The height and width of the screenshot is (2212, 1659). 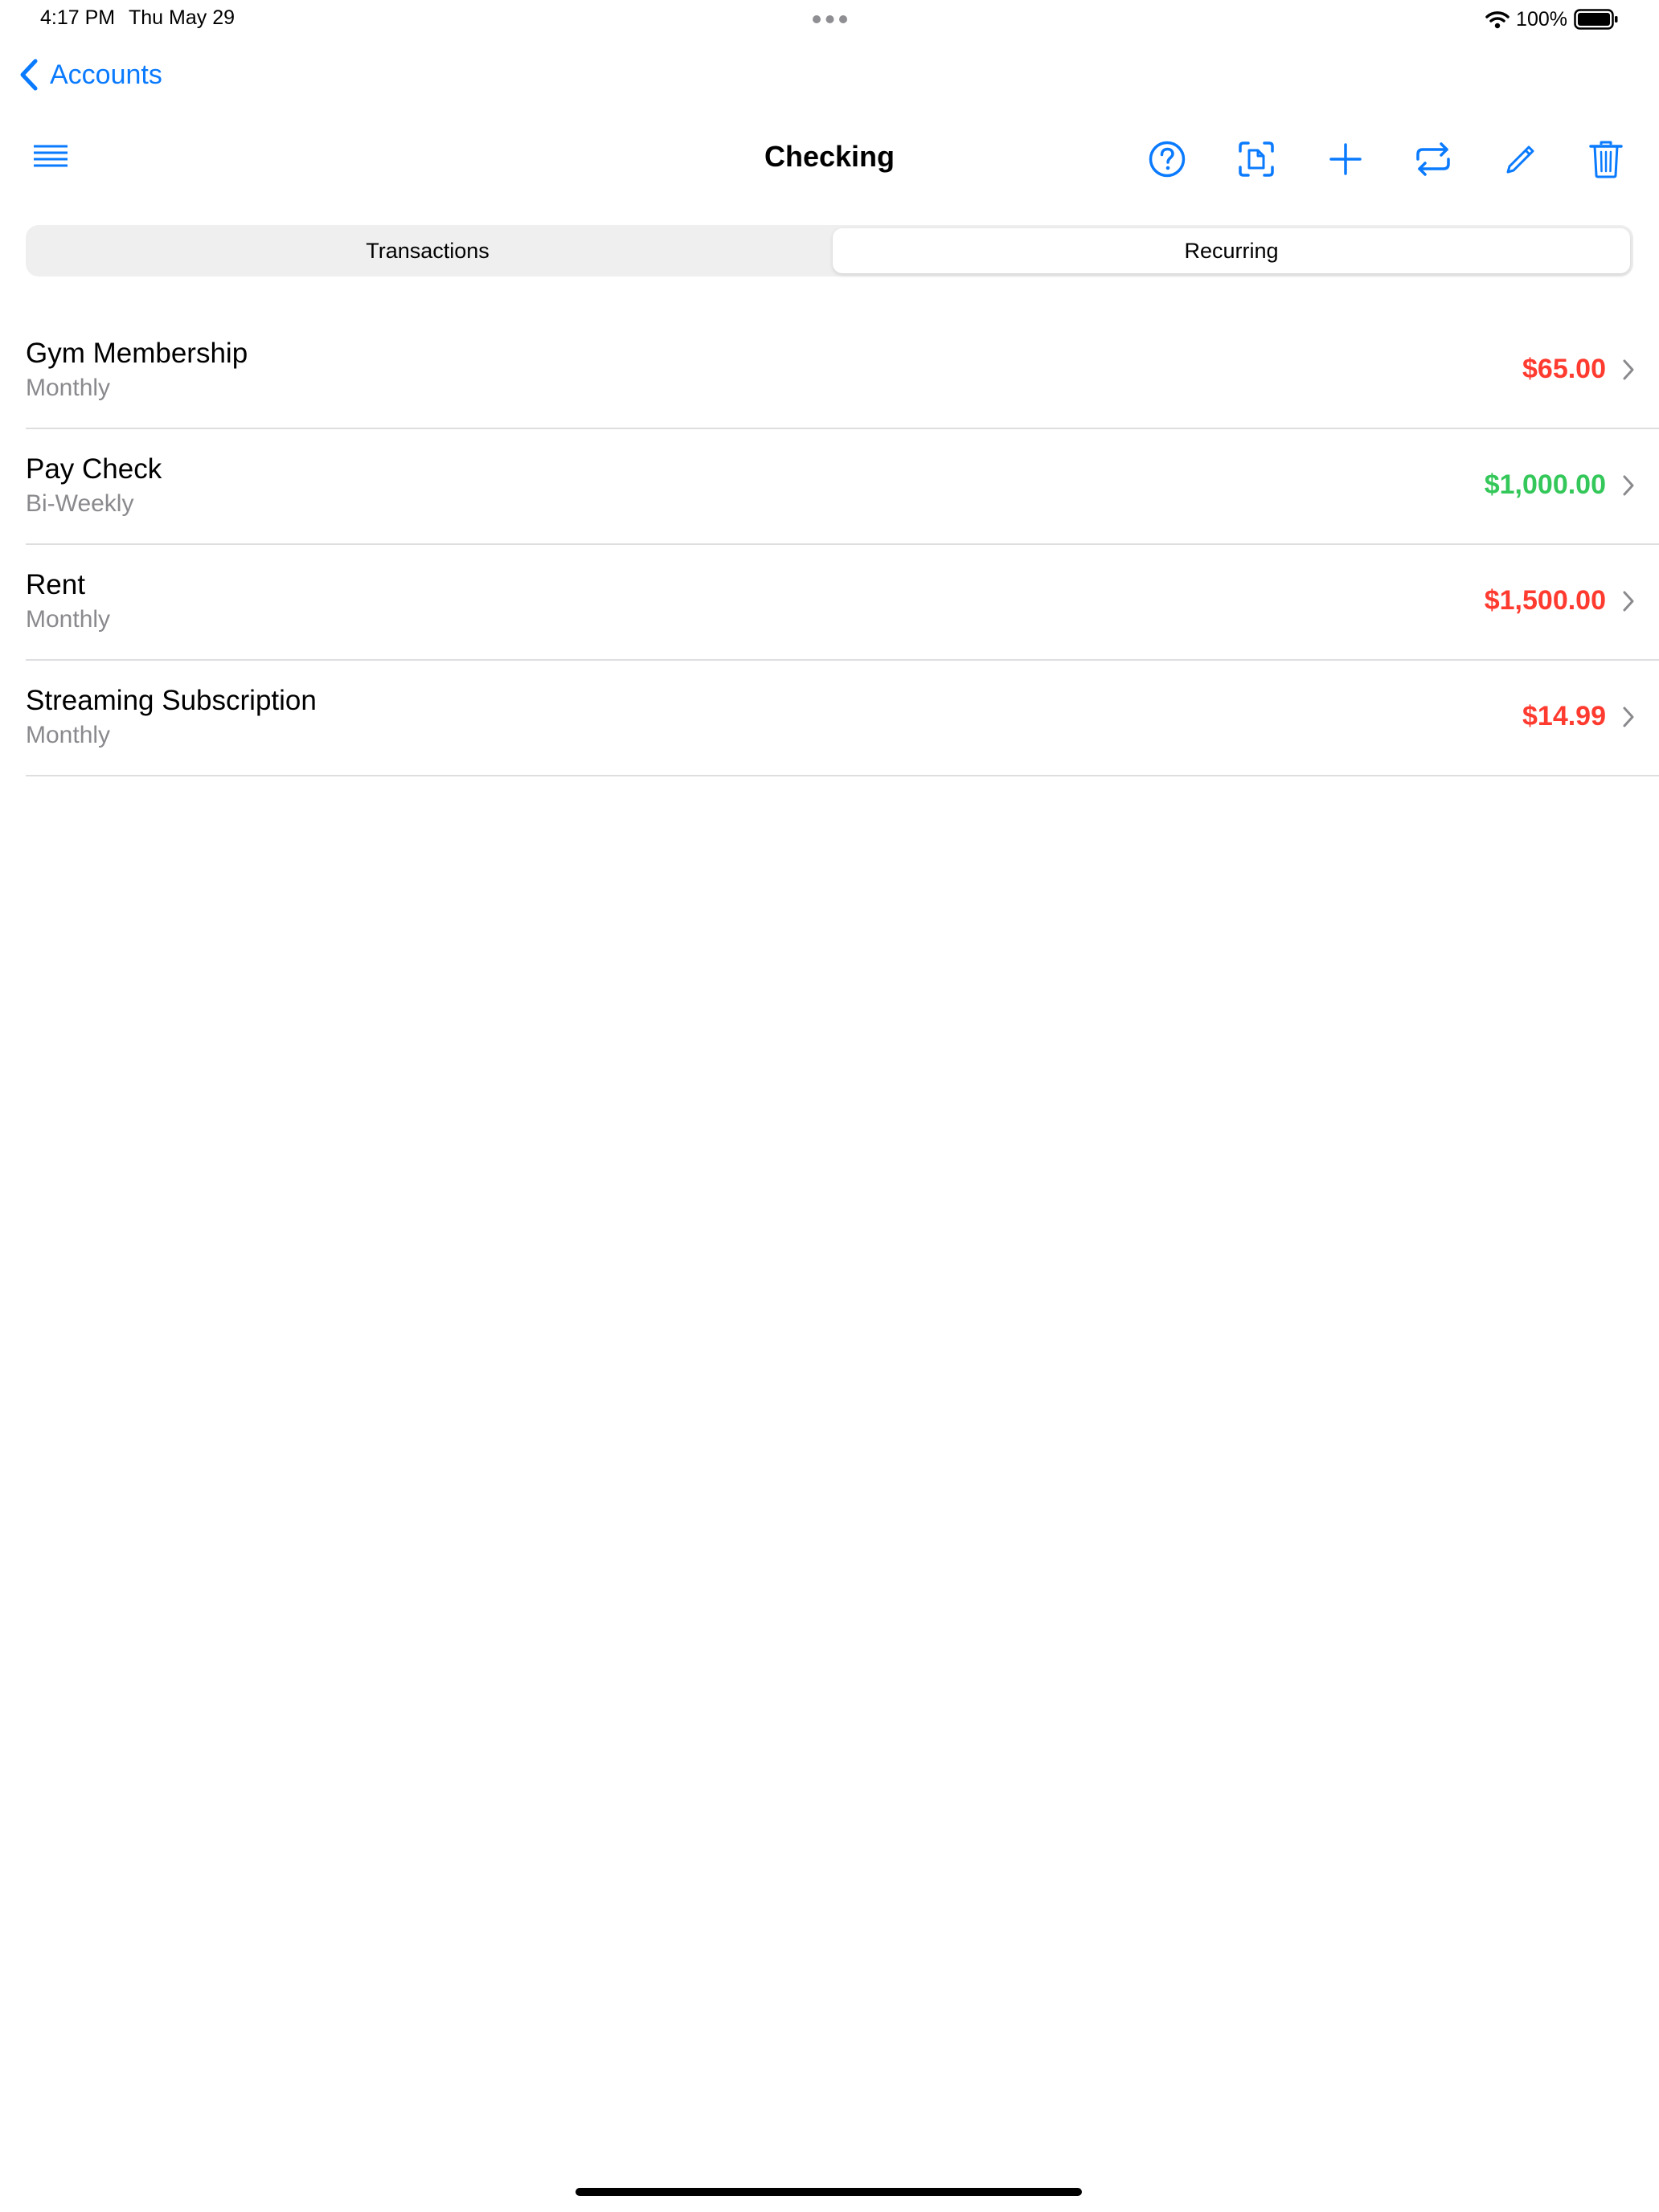 I want to click on back-button-label: Accounts, so click(x=106, y=74).